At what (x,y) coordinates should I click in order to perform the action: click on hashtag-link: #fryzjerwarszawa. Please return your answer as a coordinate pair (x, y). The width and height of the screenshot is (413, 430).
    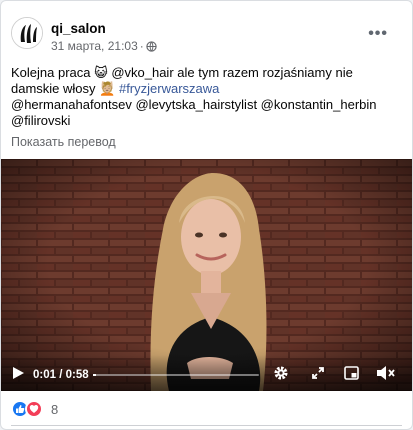
    Looking at the image, I should click on (169, 88).